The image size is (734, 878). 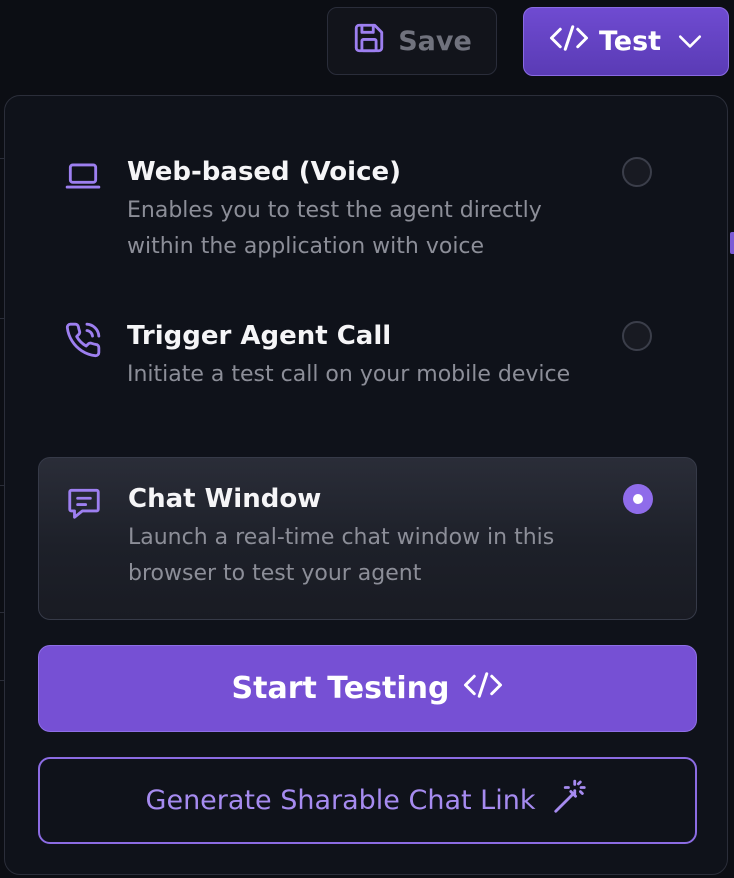 What do you see at coordinates (340, 688) in the screenshot?
I see `start-testing-label: Start Testing` at bounding box center [340, 688].